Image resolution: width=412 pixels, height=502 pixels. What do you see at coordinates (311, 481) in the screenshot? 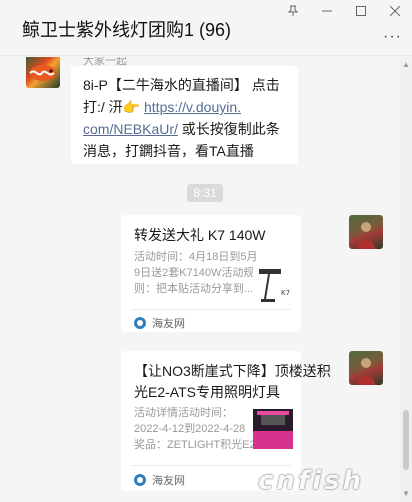
I see `watermark: cnfish` at bounding box center [311, 481].